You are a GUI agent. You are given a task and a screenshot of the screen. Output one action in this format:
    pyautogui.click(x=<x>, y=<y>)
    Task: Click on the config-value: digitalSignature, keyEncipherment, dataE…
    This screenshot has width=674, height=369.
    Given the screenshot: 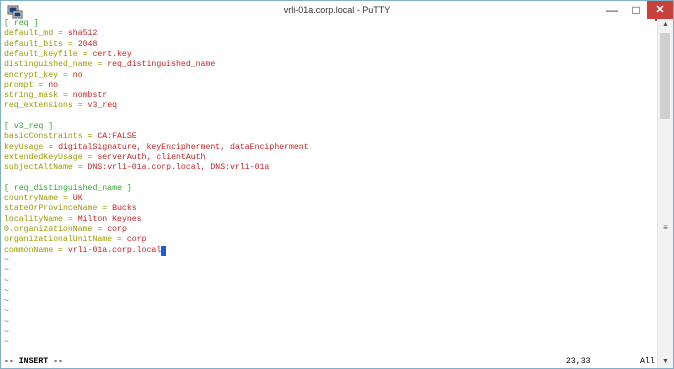 What is the action you would take?
    pyautogui.click(x=183, y=147)
    